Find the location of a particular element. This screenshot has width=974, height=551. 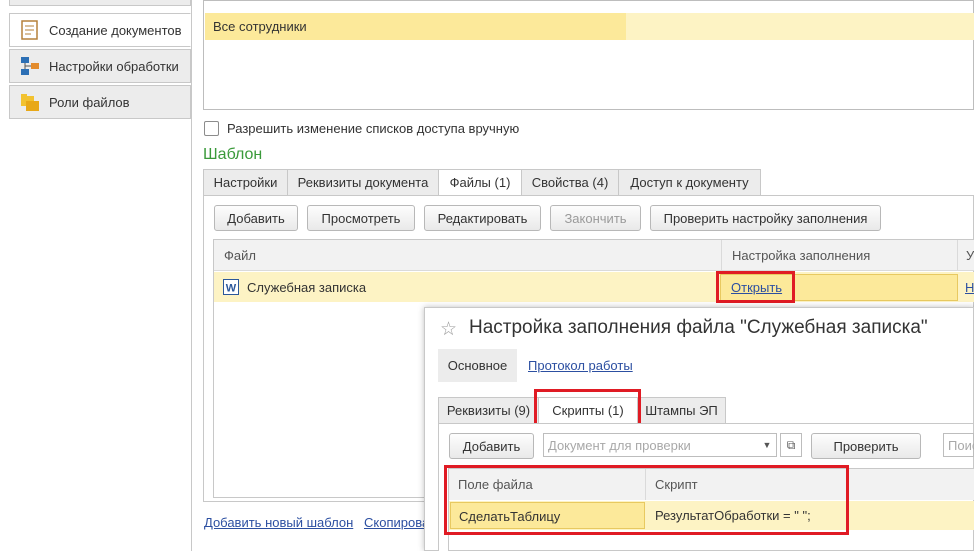

add-button: Добавить is located at coordinates (256, 218).